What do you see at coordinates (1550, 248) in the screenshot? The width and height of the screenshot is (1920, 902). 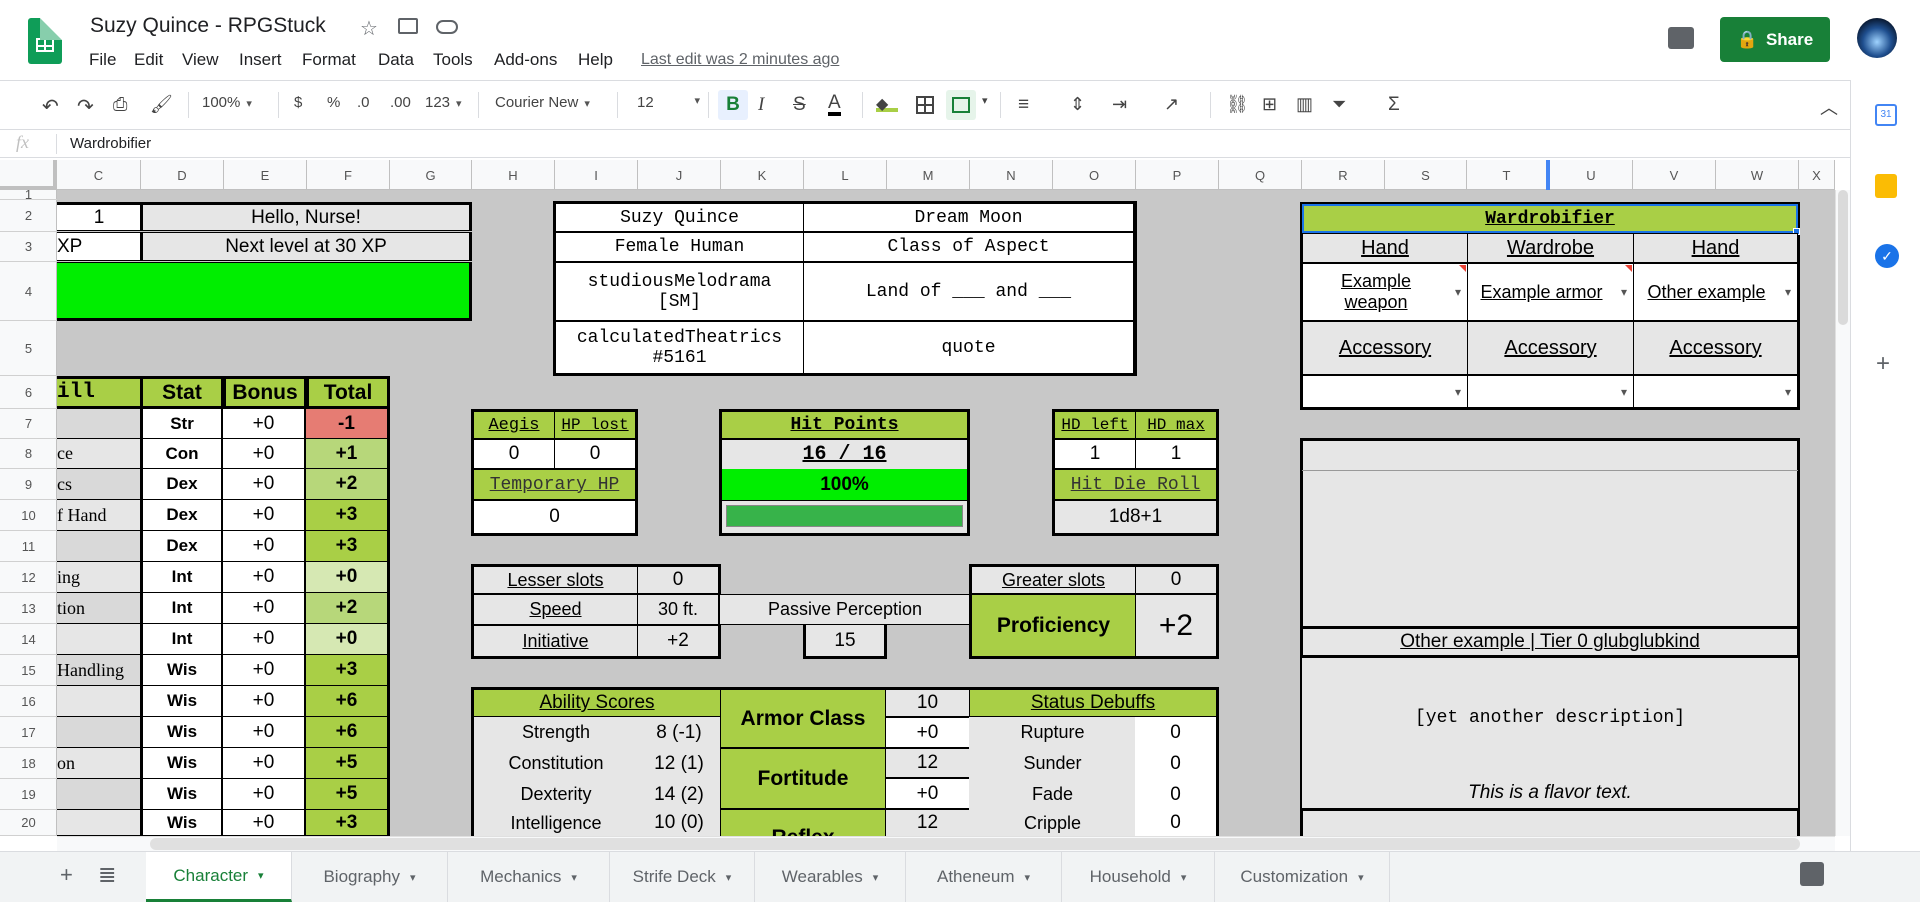 I see `wardrobe-label: Wardrobe` at bounding box center [1550, 248].